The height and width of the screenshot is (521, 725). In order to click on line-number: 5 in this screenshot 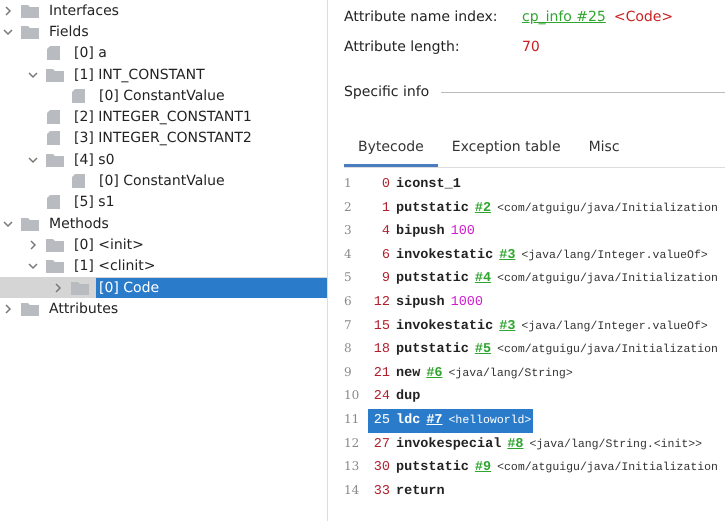, I will do `click(348, 277)`.